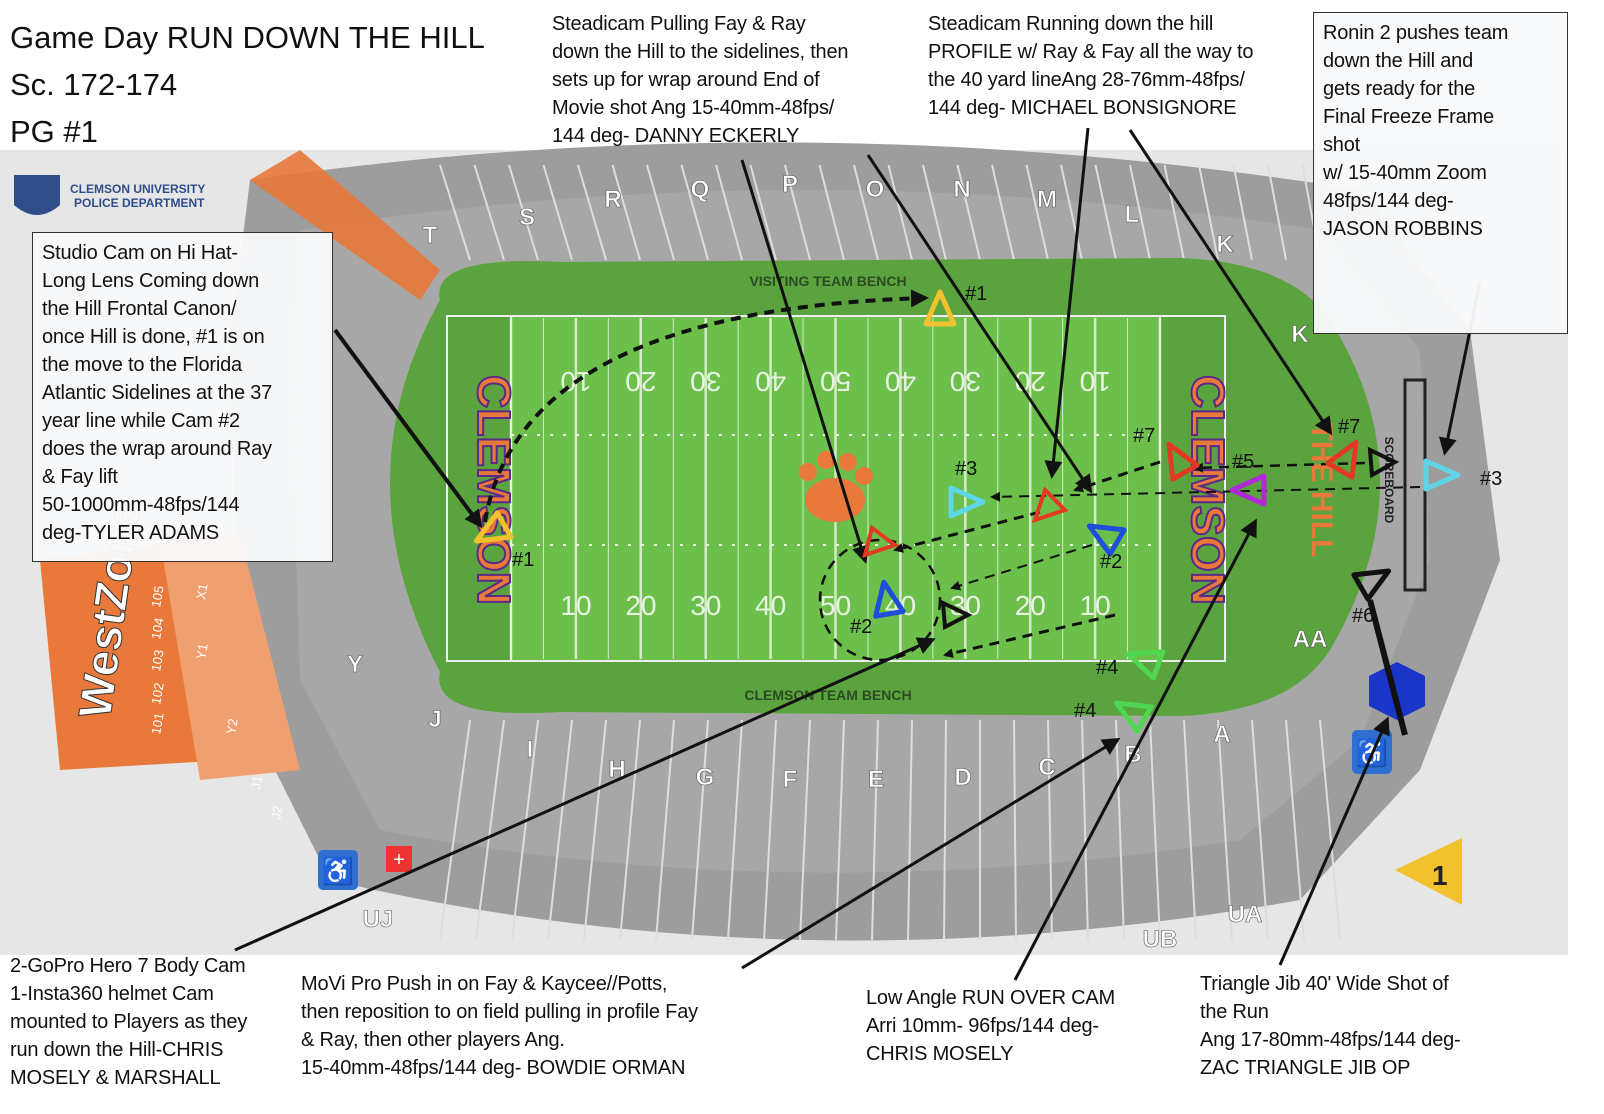 This screenshot has width=1604, height=1114. What do you see at coordinates (686, 80) in the screenshot?
I see `note-line: sets up for wrap around End of` at bounding box center [686, 80].